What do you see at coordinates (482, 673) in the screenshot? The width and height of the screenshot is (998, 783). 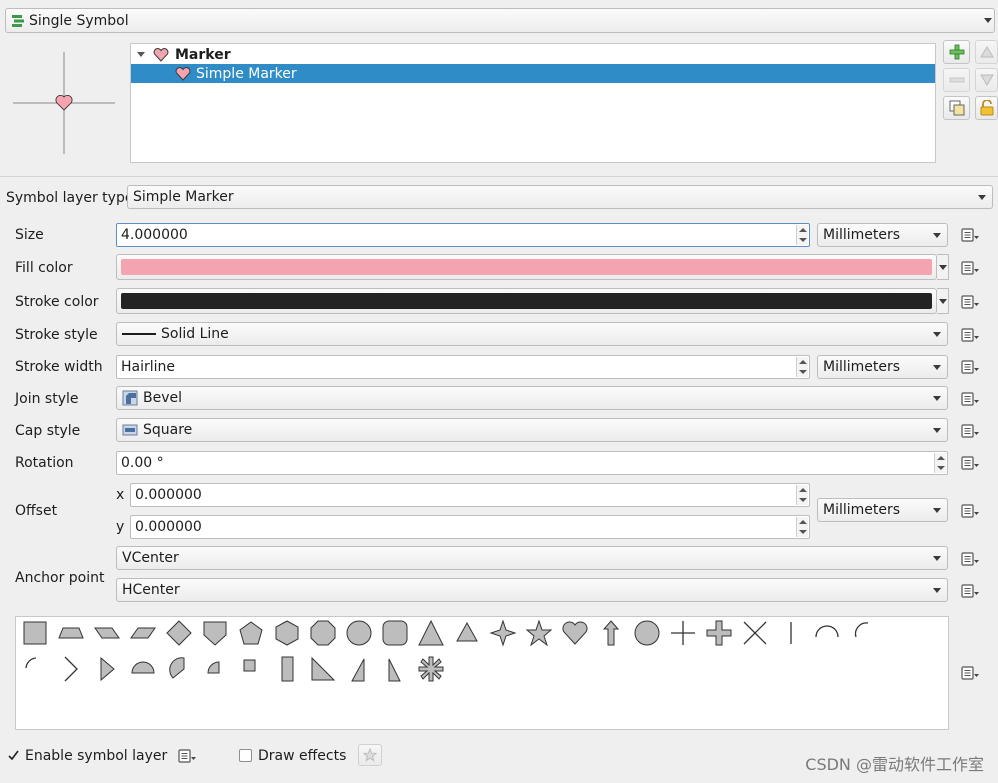 I see `shape-palette` at bounding box center [482, 673].